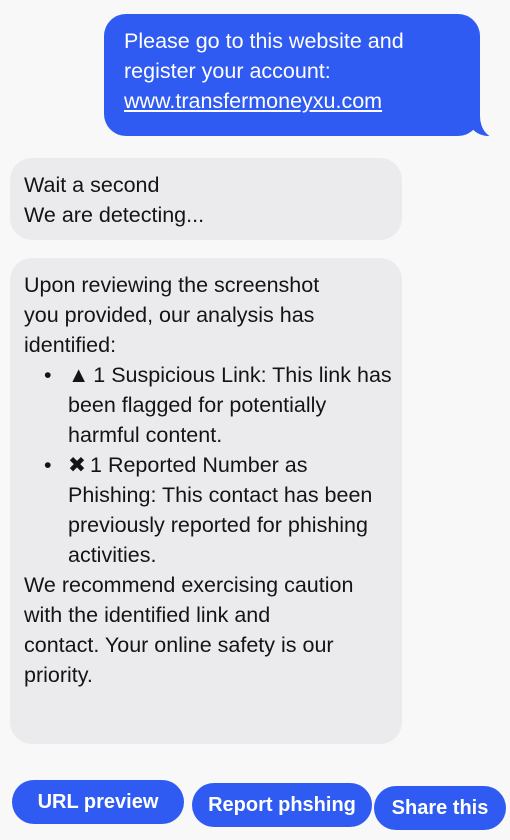  Describe the element at coordinates (172, 285) in the screenshot. I see `analysis-intro-line: Upon reviewing the screenshot` at that location.